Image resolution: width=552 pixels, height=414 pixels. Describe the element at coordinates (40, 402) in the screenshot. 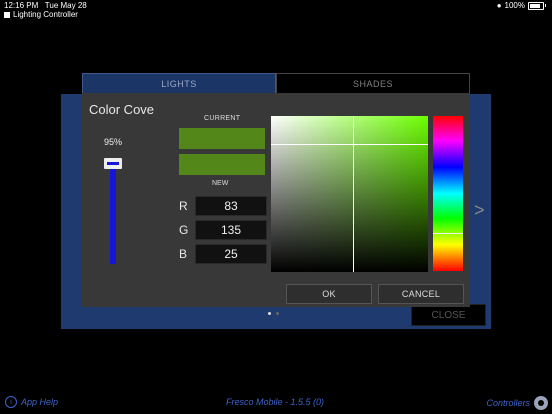

I see `app-help-label: App Help` at that location.